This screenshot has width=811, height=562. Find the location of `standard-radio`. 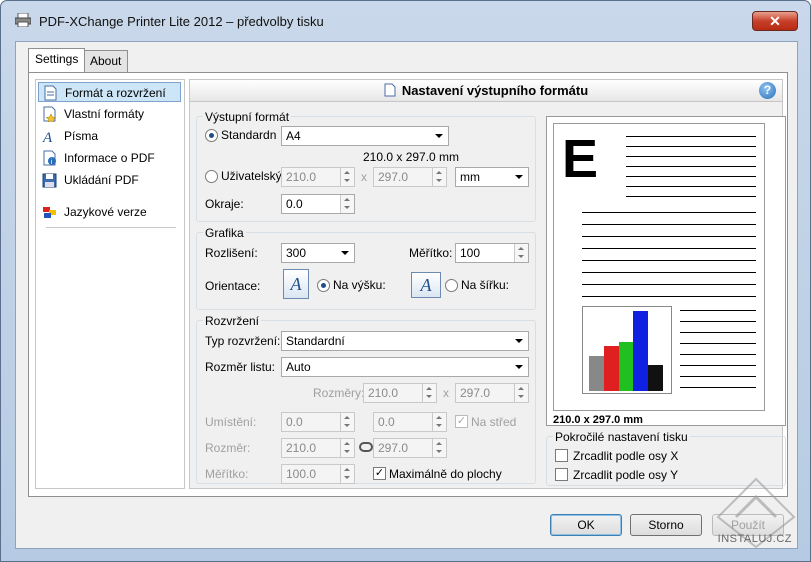

standard-radio is located at coordinates (211, 135).